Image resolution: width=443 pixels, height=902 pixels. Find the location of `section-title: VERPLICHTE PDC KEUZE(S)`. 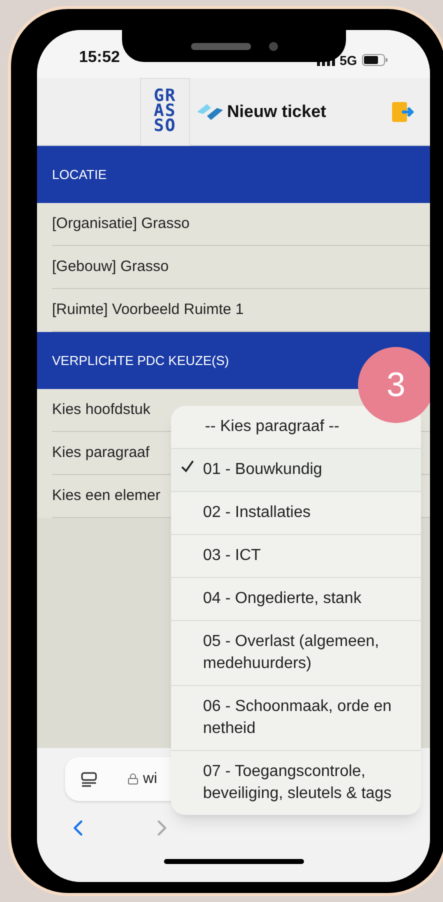

section-title: VERPLICHTE PDC KEUZE(S) is located at coordinates (140, 361).